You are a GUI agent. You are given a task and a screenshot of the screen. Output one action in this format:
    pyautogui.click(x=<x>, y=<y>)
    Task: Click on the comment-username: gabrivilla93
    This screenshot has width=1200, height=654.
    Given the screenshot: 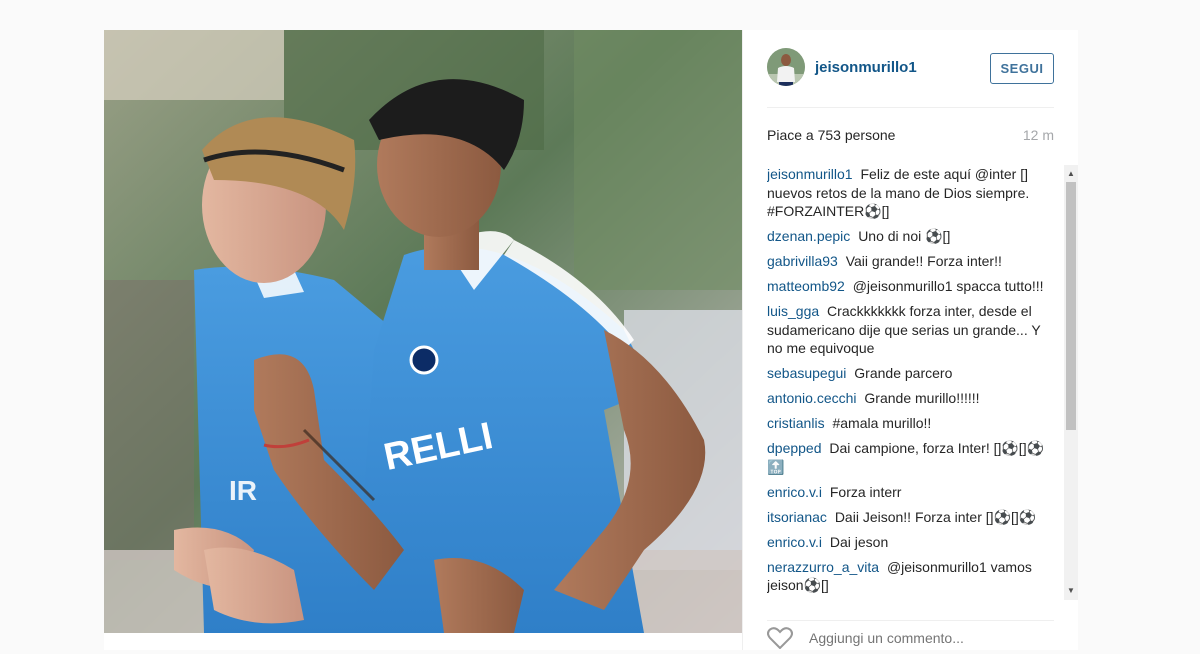 What is the action you would take?
    pyautogui.click(x=802, y=261)
    